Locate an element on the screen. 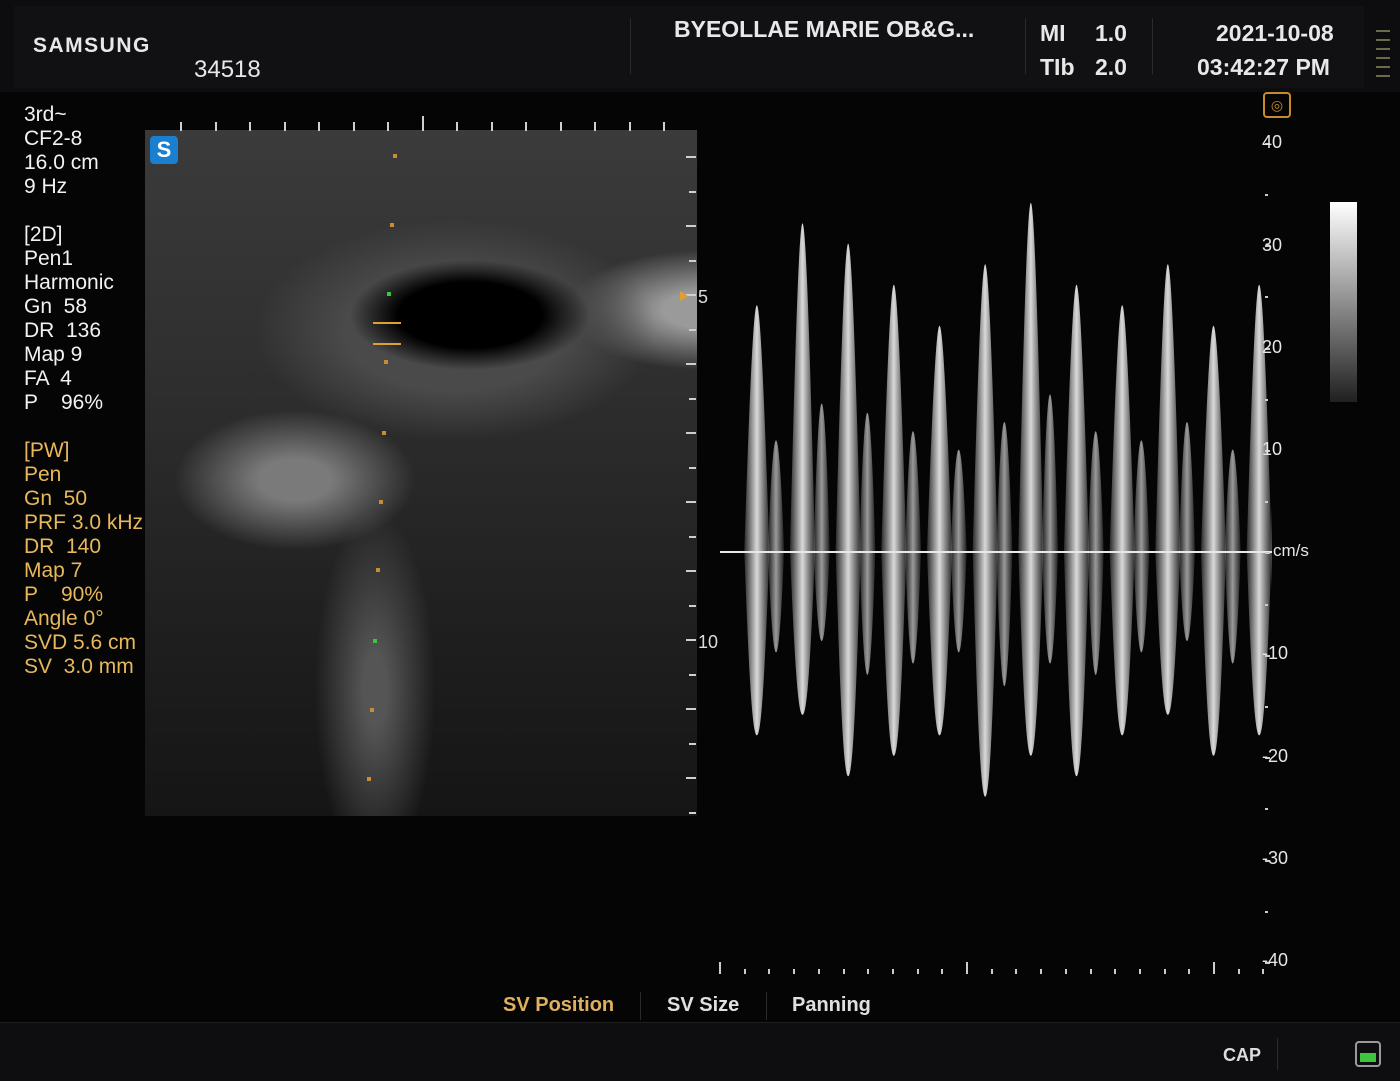 This screenshot has width=1400, height=1081. velocity-unit: cm/s is located at coordinates (1291, 550).